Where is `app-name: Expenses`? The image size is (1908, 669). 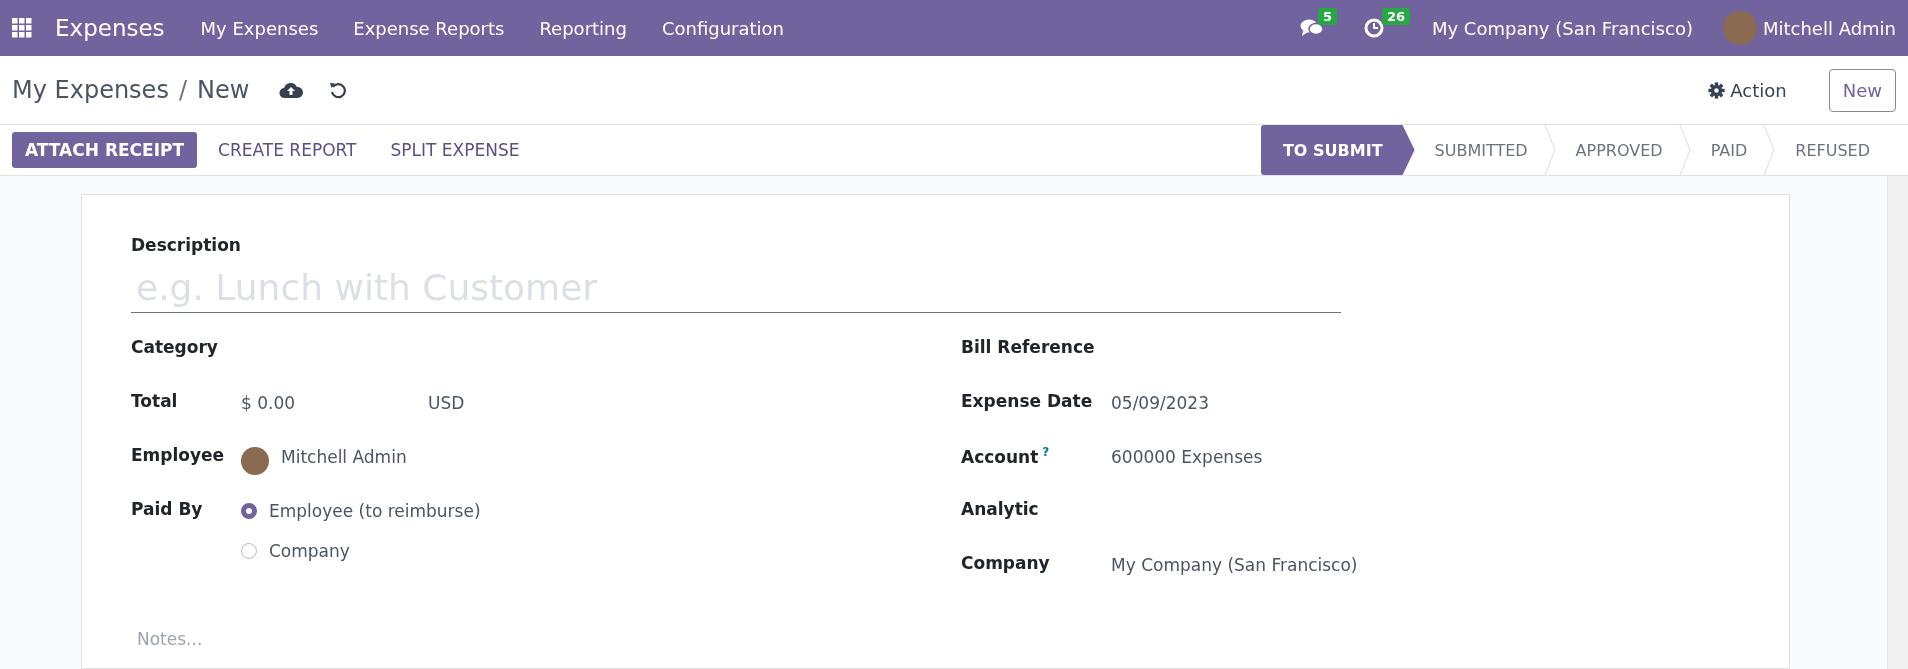
app-name: Expenses is located at coordinates (110, 28).